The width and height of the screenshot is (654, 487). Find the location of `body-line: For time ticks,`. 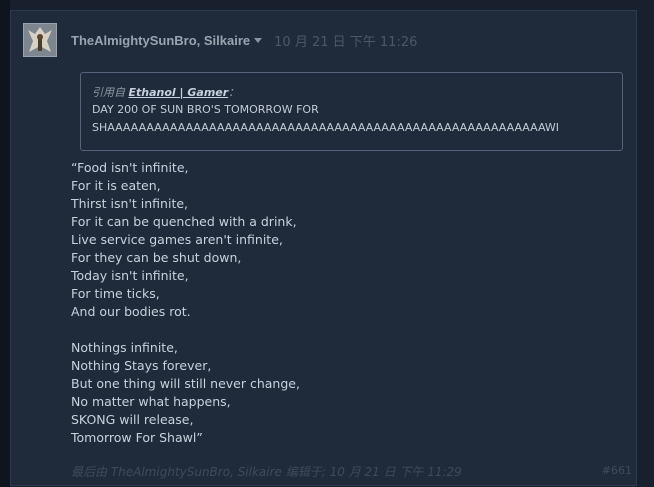

body-line: For time ticks, is located at coordinates (115, 293).